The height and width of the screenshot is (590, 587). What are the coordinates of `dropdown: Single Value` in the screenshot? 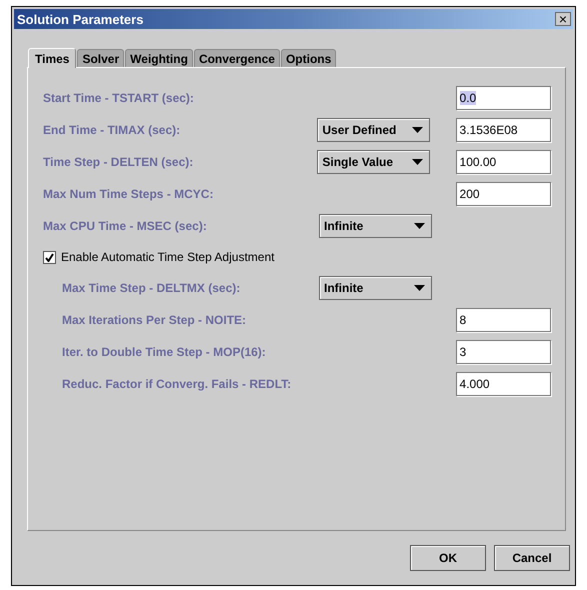 It's located at (373, 162).